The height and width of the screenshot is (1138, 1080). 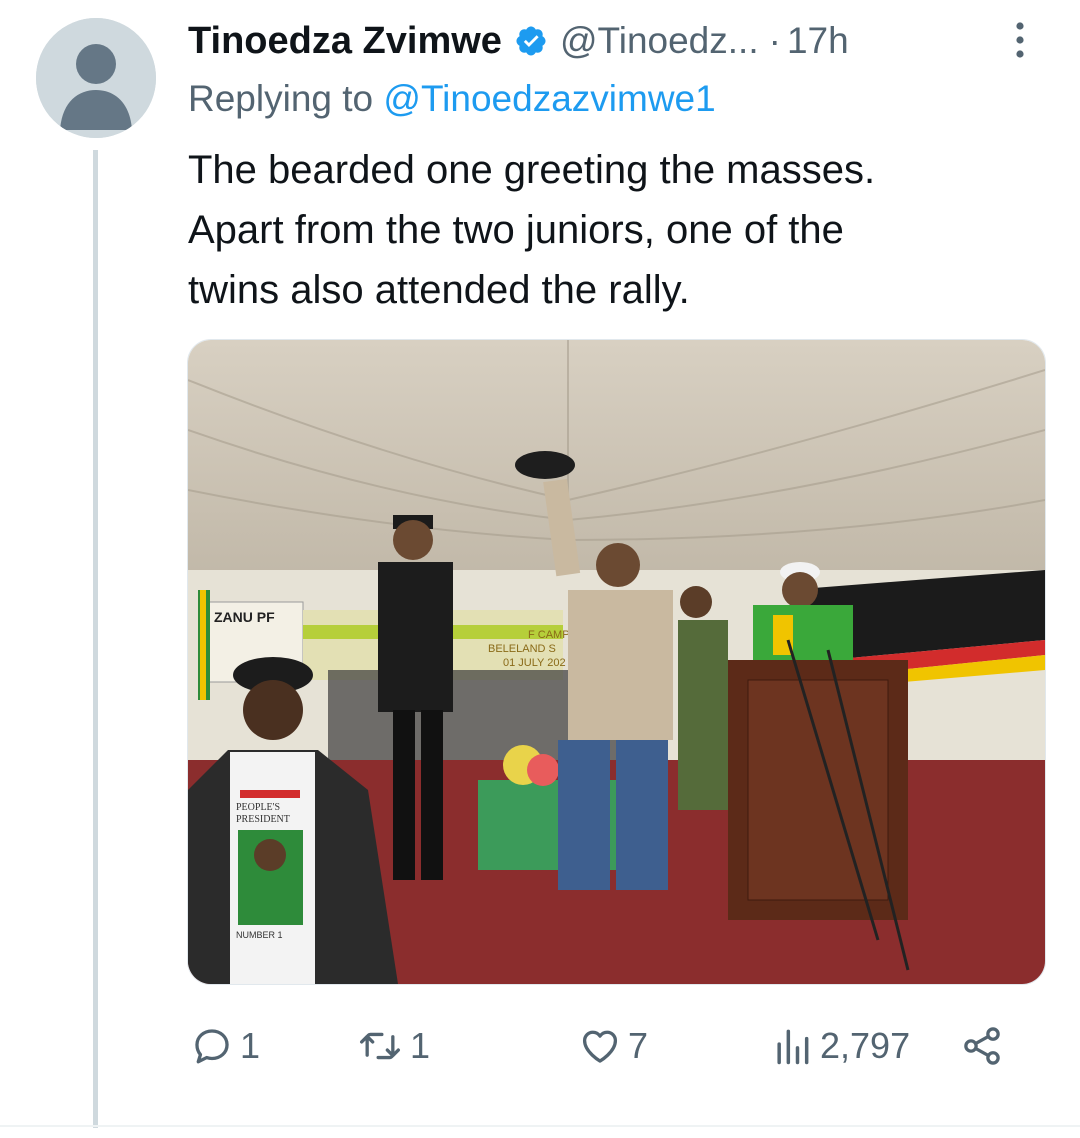 I want to click on retweet-count: 1, so click(x=420, y=1045).